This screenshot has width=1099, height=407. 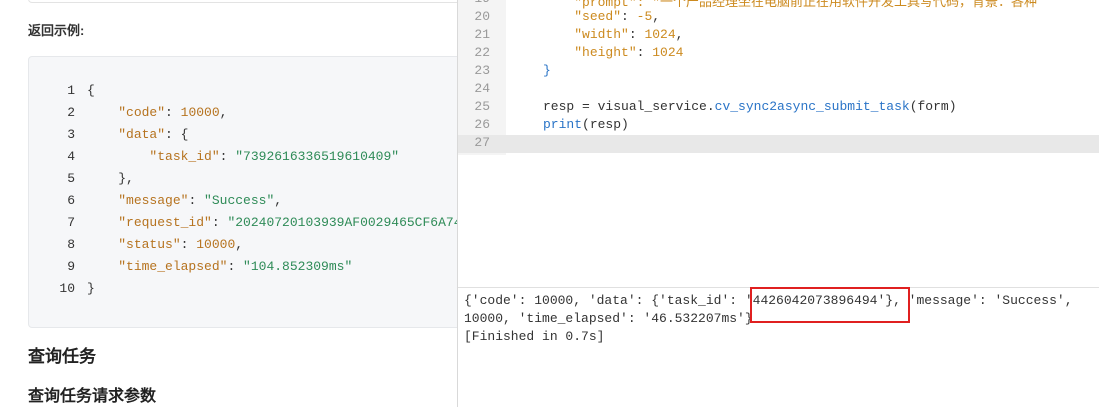 I want to click on heading-query-params: 查询任务请求参数, so click(x=92, y=396).